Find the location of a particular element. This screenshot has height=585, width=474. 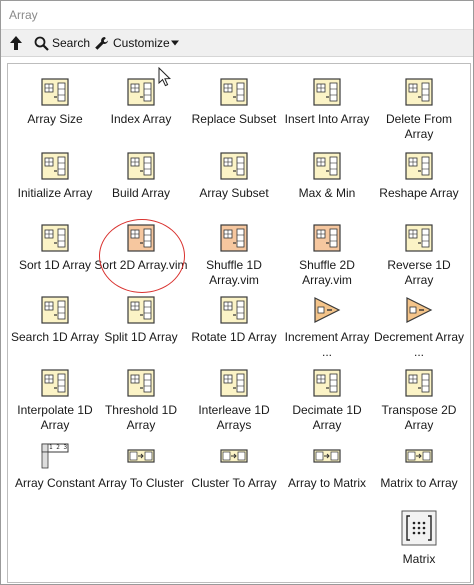

mouse-cursor-icon is located at coordinates (164, 77).